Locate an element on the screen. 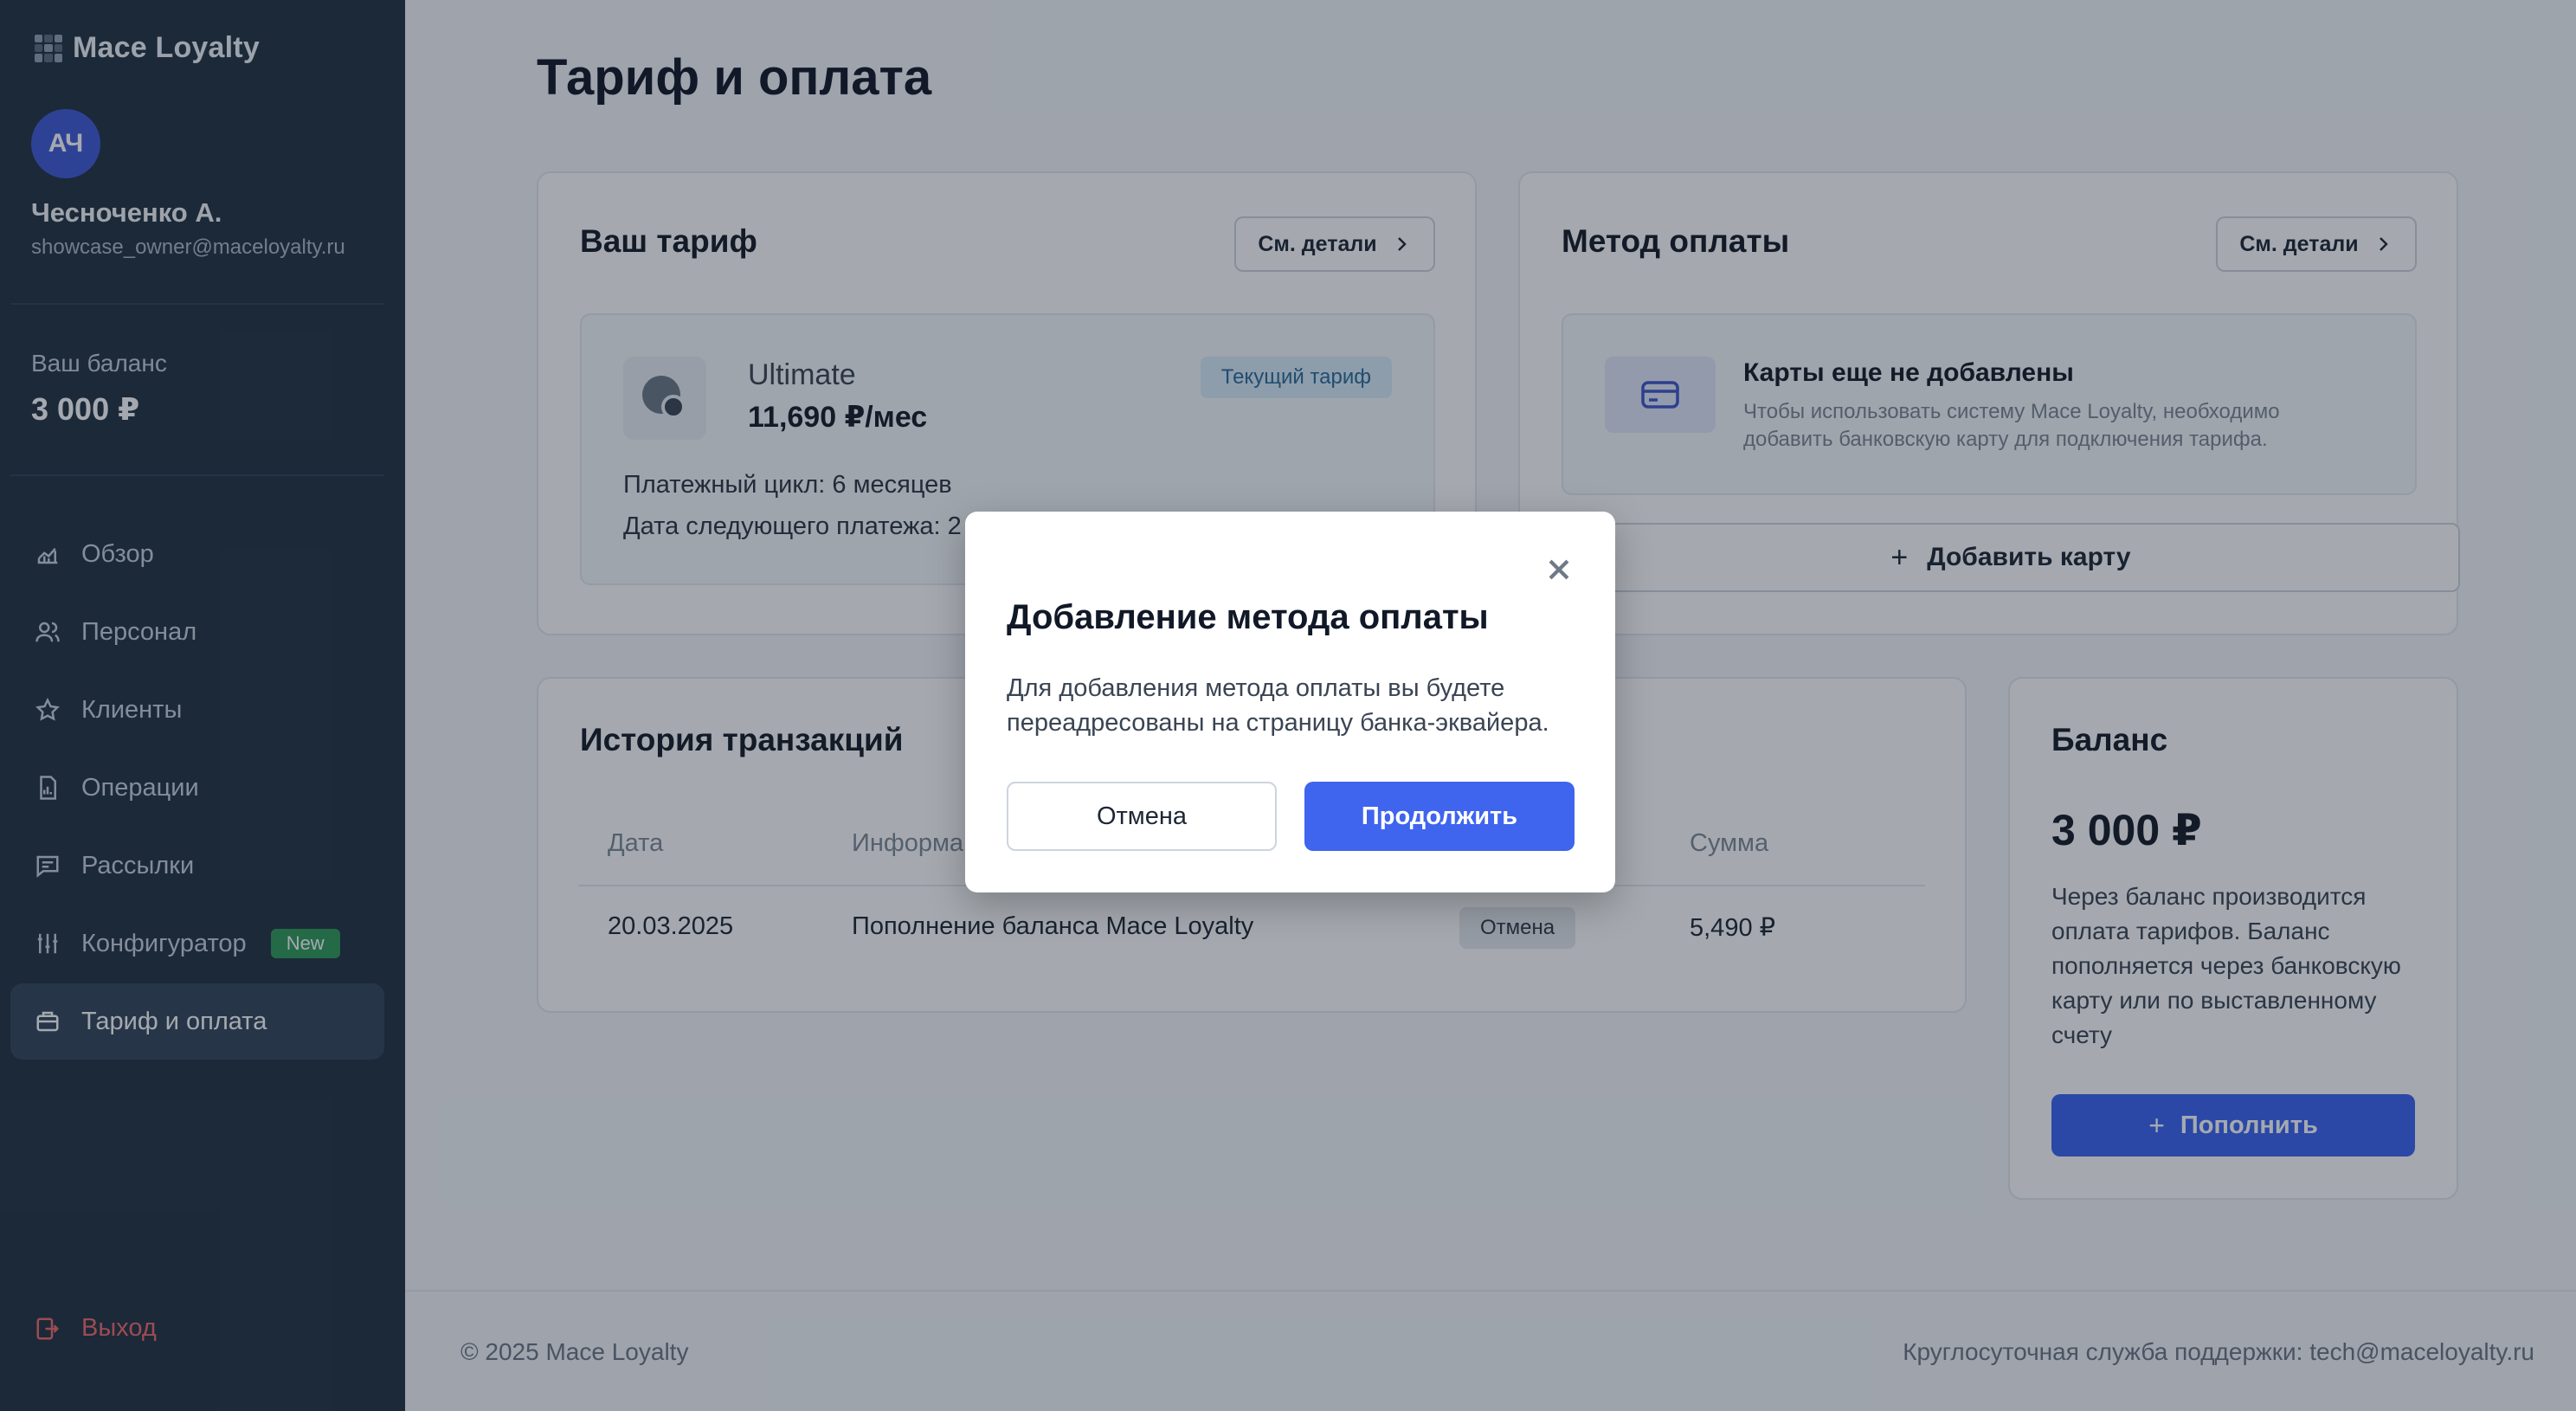 This screenshot has height=1411, width=2576. modal-title: Добавление метода оплаты is located at coordinates (1248, 617).